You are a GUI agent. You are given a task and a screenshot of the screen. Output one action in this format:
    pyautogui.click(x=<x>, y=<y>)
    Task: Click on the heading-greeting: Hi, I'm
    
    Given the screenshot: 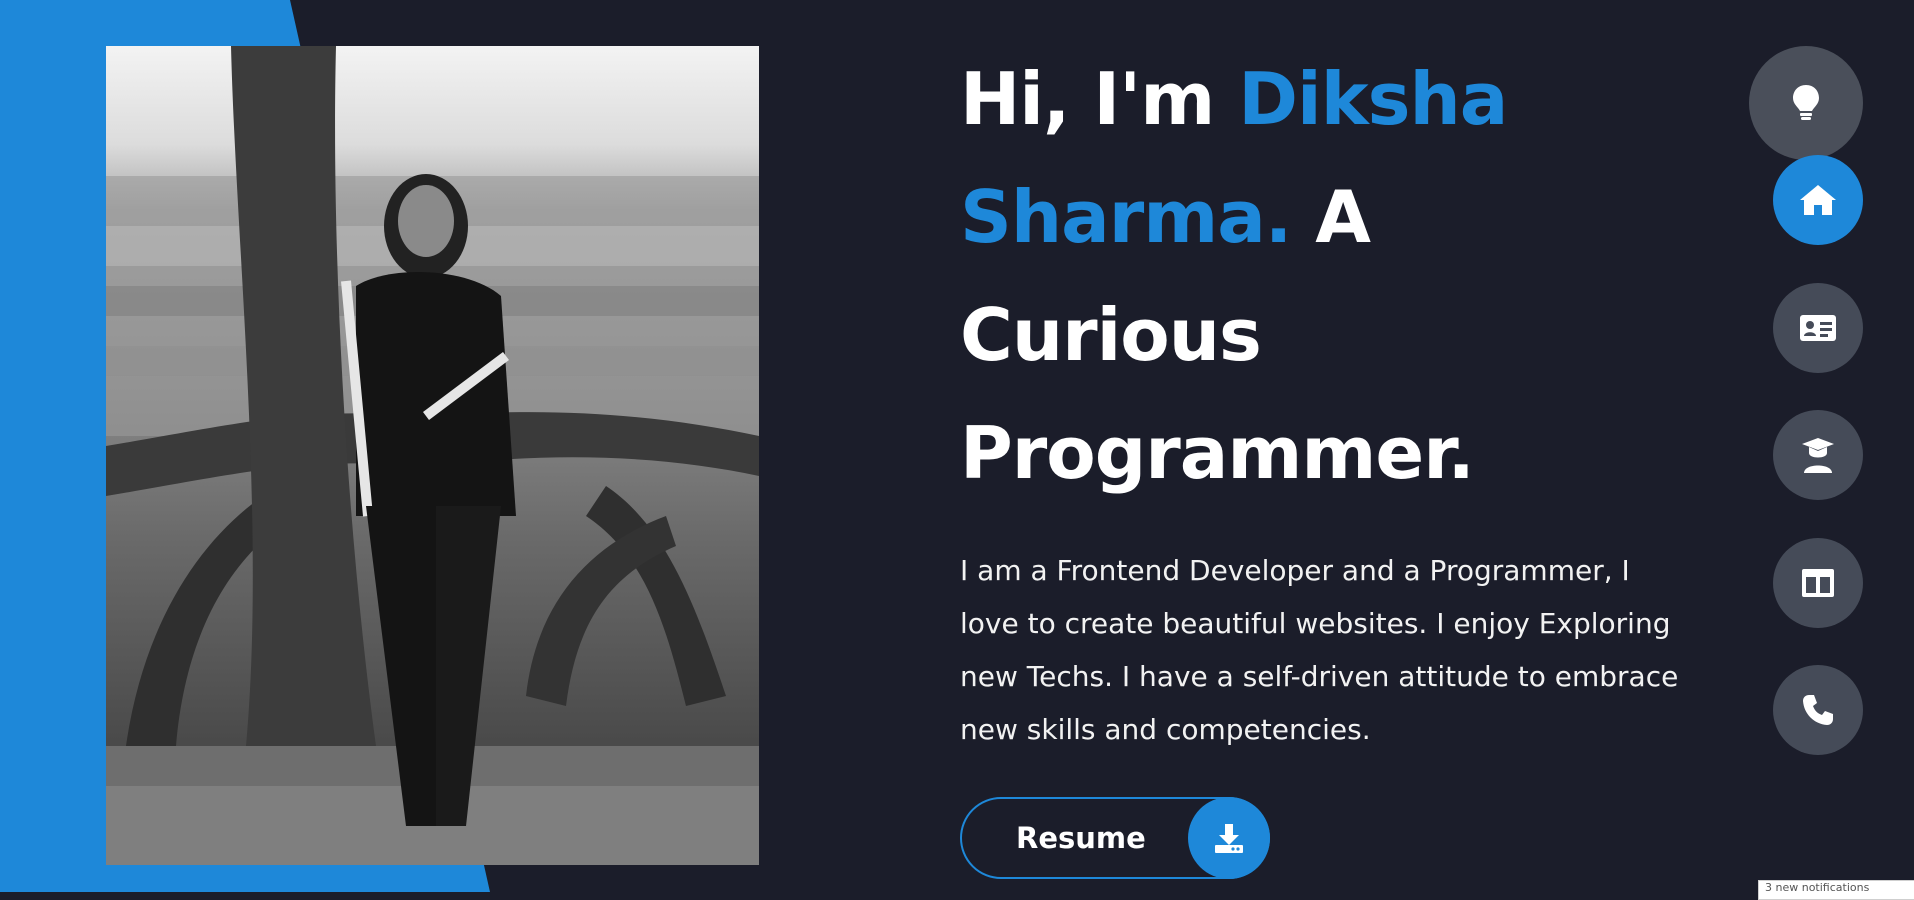 What is the action you would take?
    pyautogui.click(x=1099, y=99)
    